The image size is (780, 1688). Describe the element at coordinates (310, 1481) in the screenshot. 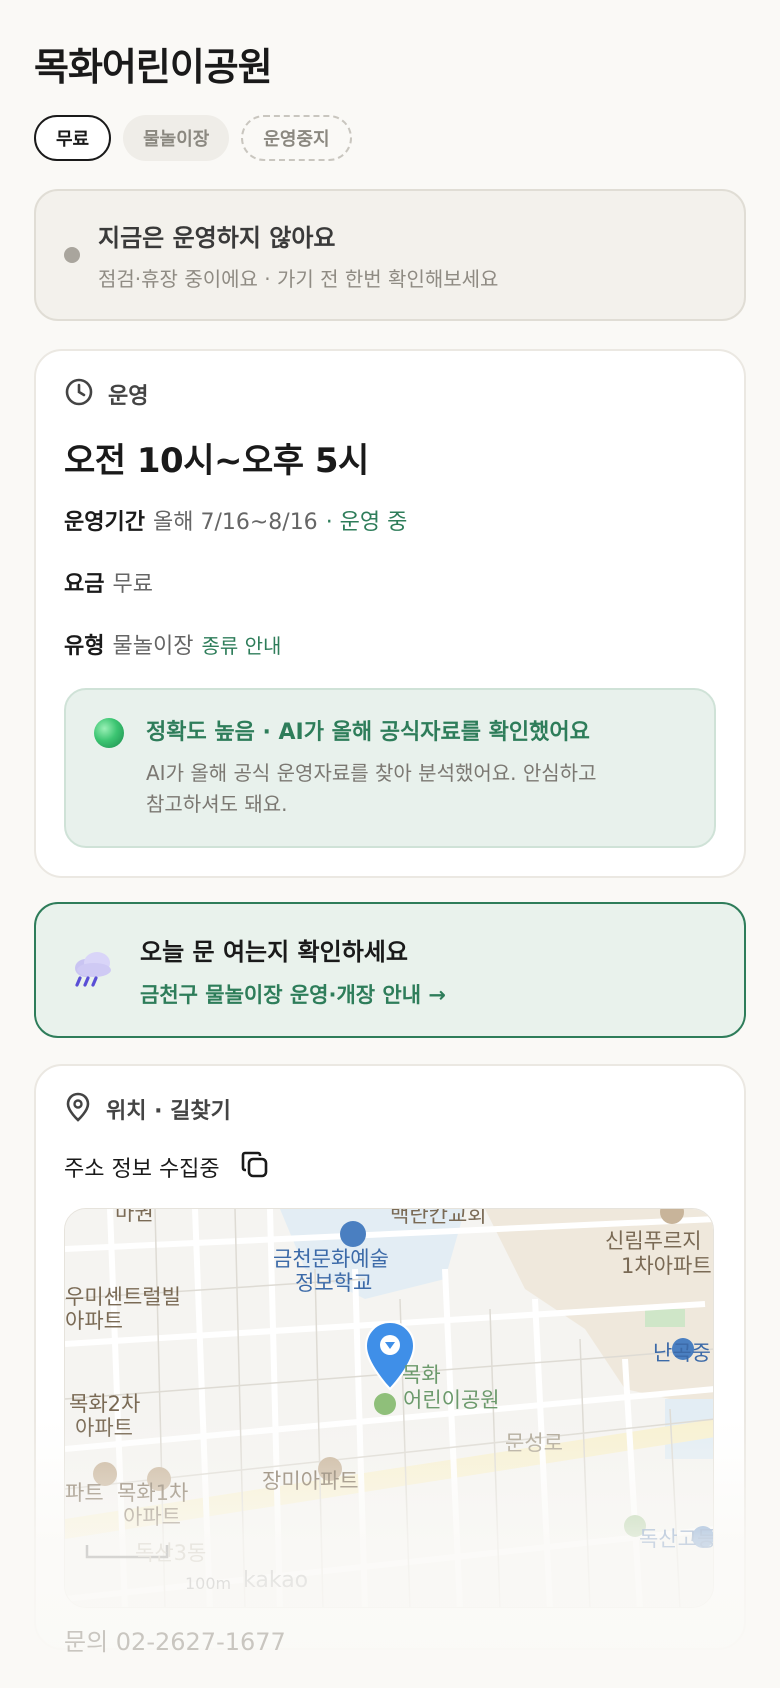

I see `map-label-jangmi: 장미아파트` at that location.